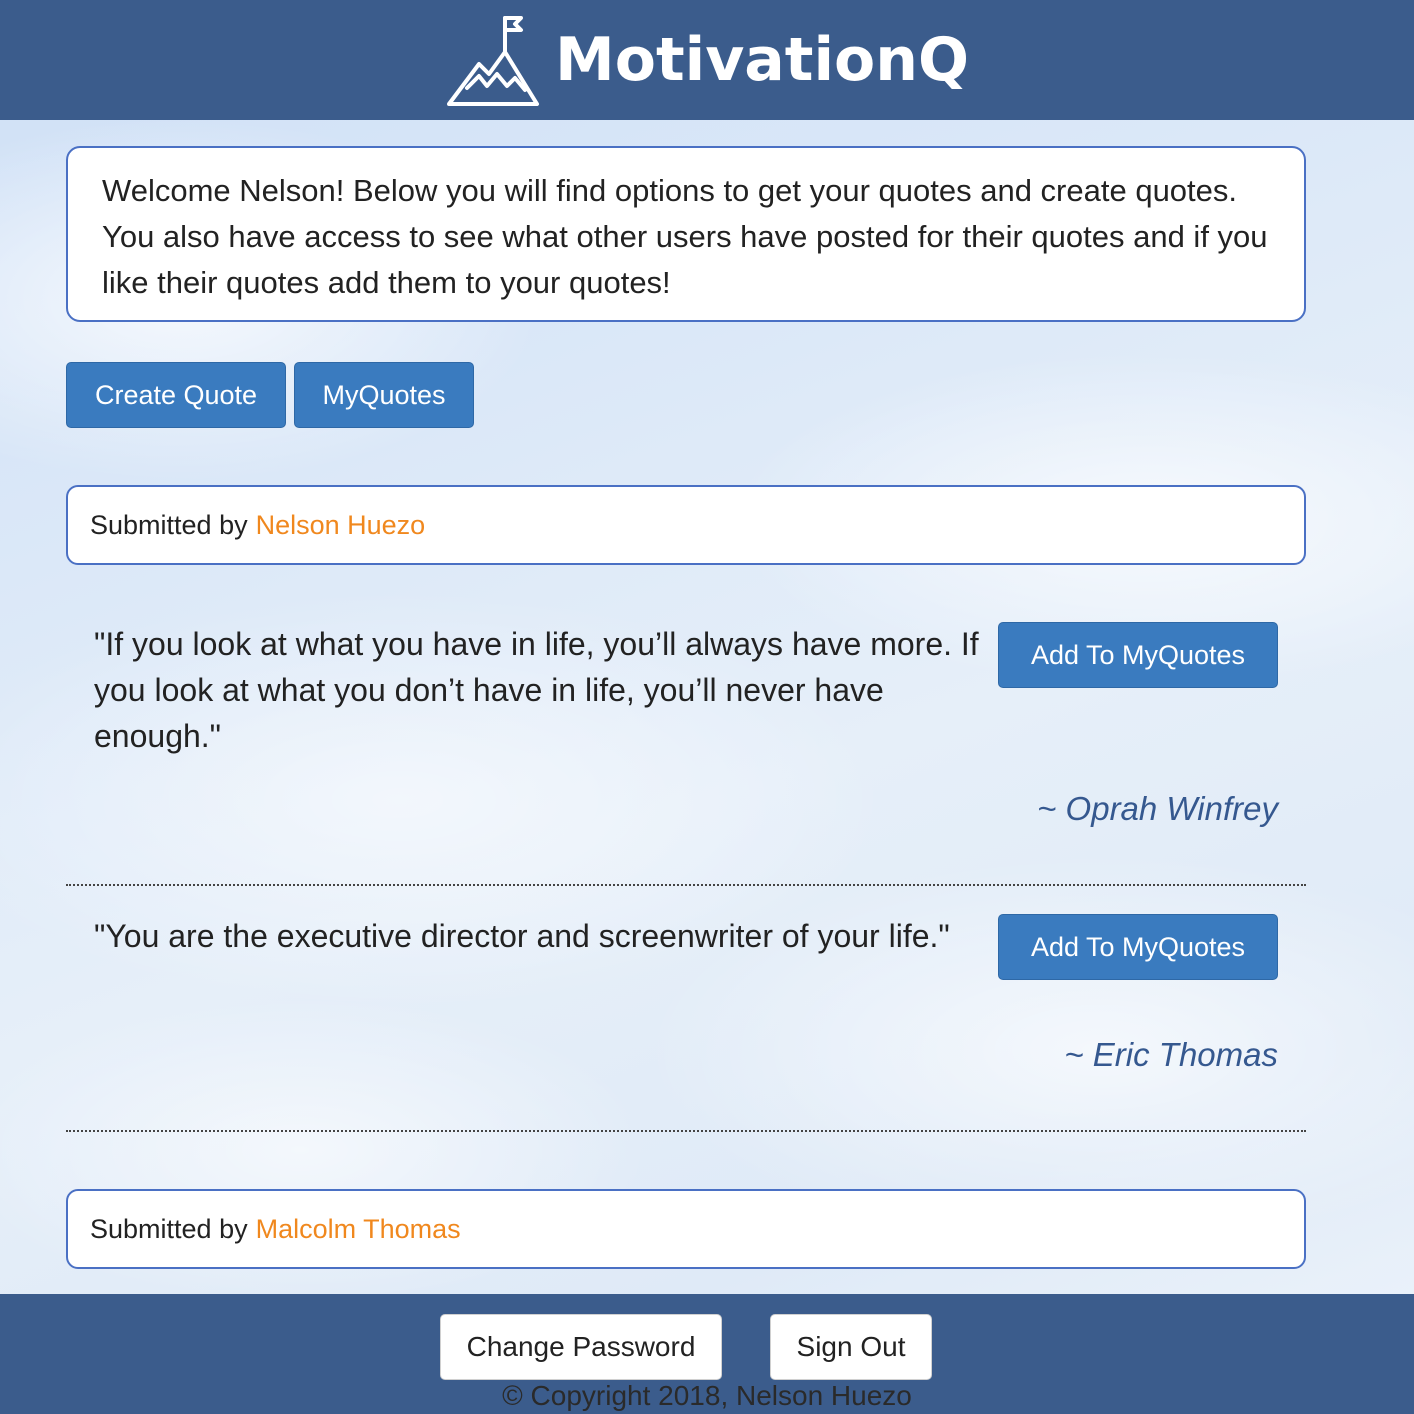 The image size is (1414, 1414). I want to click on brand: MotivationQ, so click(707, 60).